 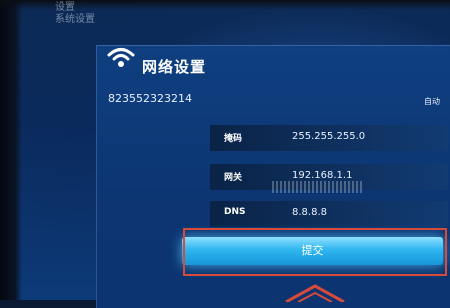 I want to click on breadcrumb-parent: 设置, so click(x=65, y=7).